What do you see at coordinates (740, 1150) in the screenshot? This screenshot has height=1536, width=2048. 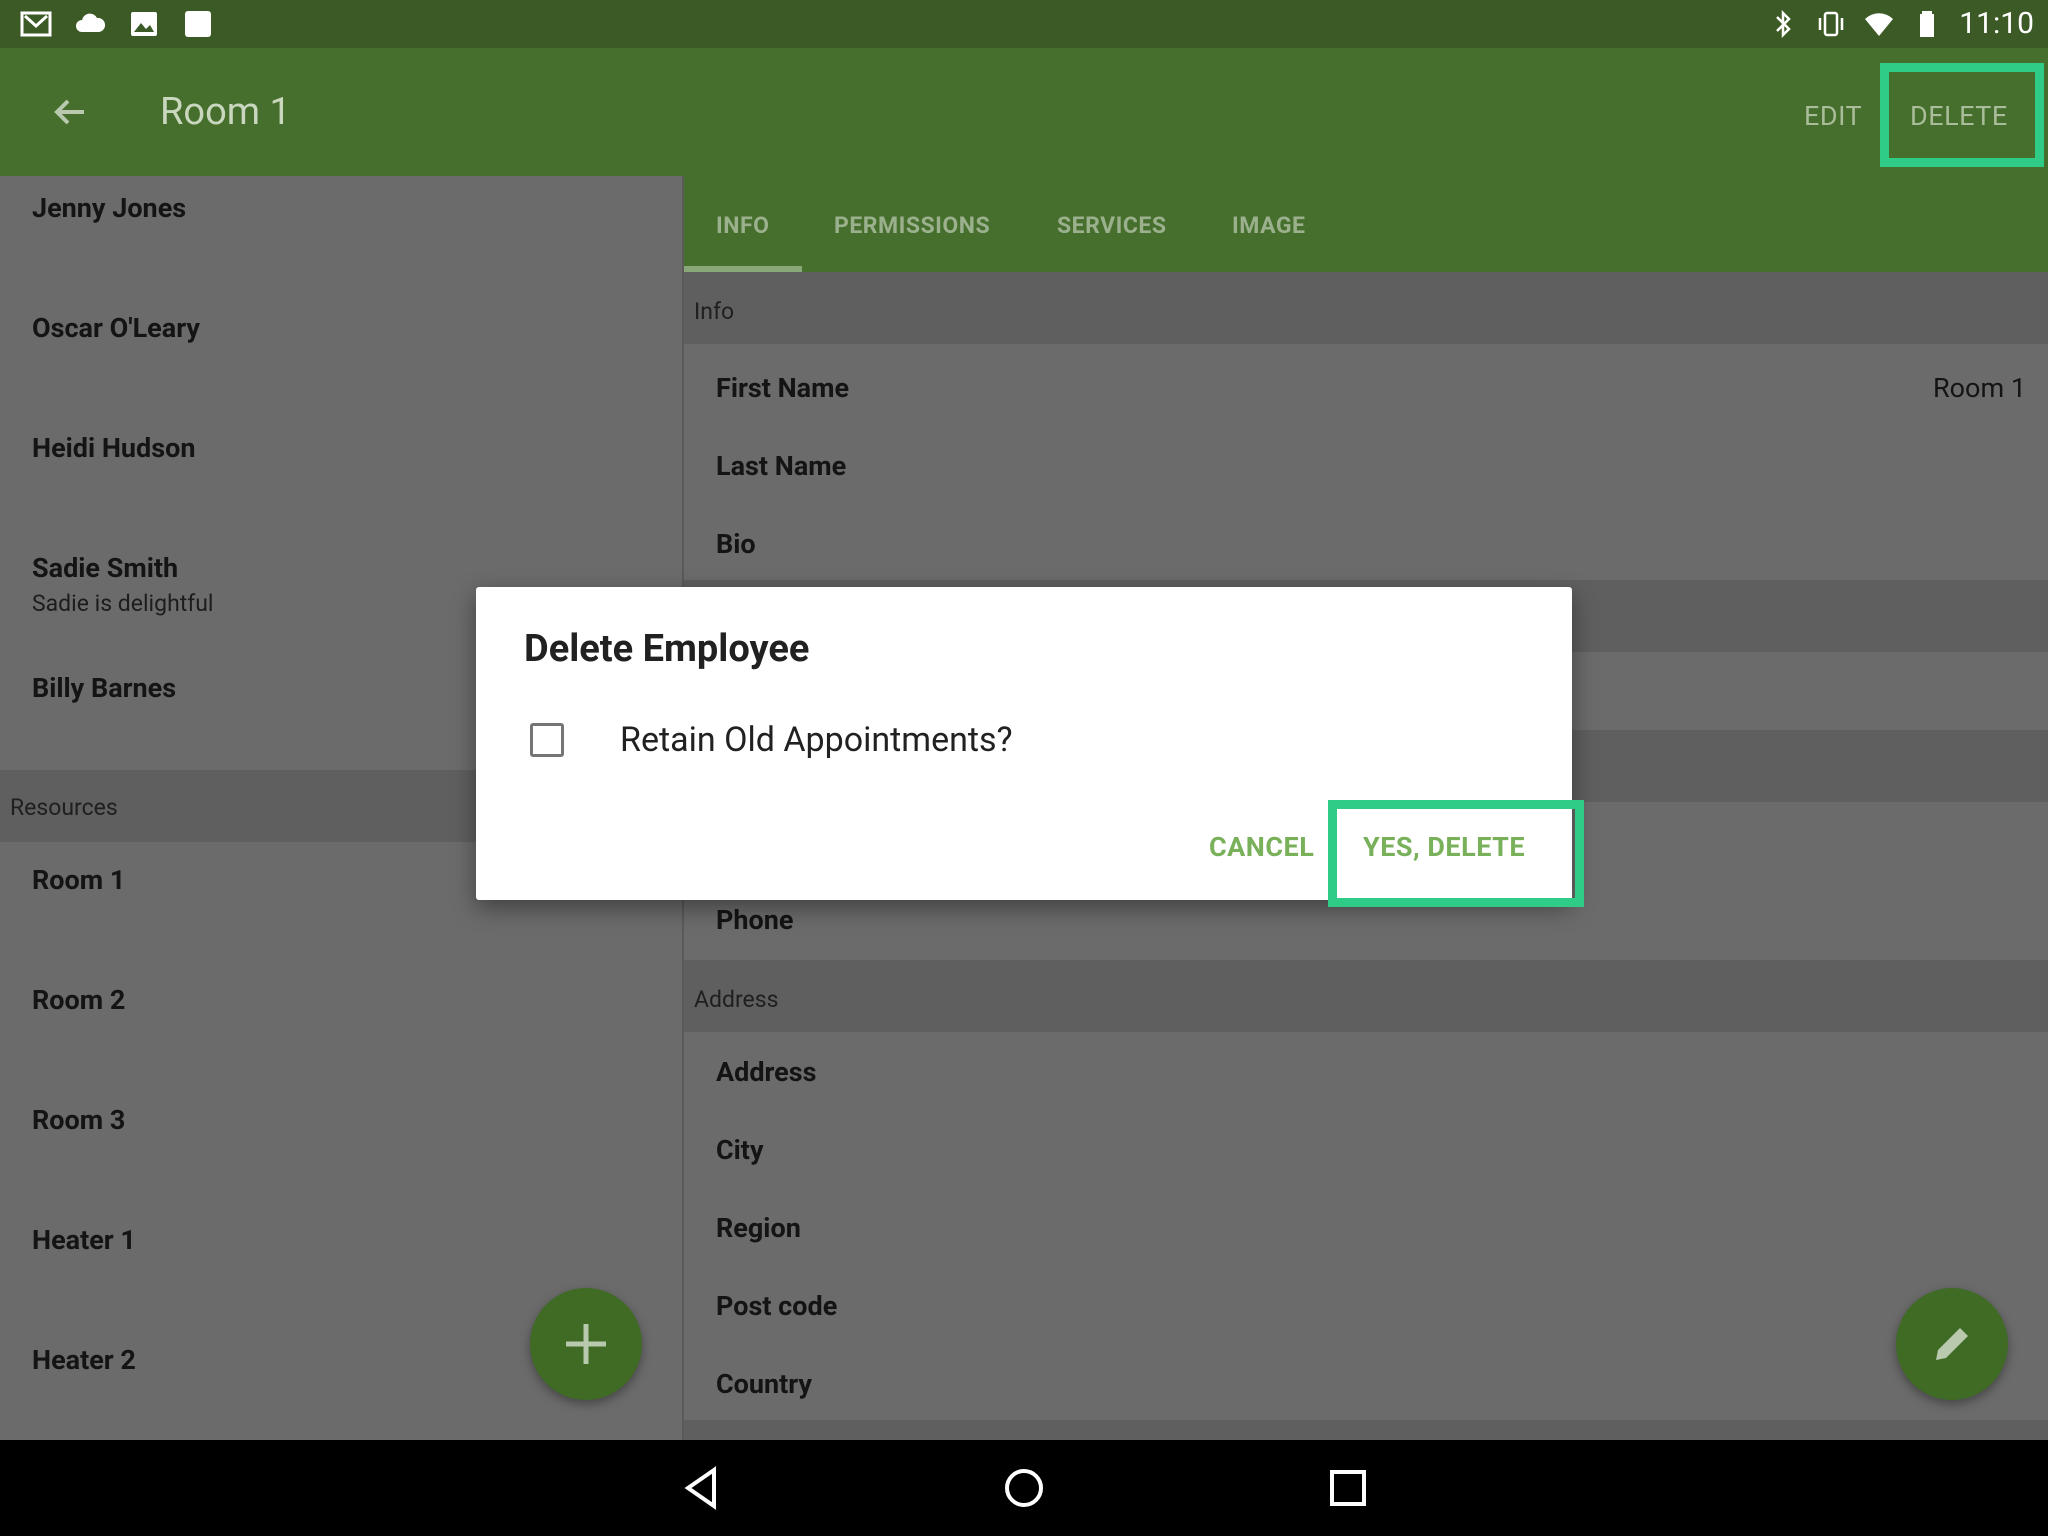 I see `city-label: City` at bounding box center [740, 1150].